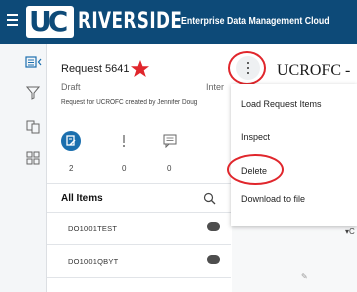 Image resolution: width=357 pixels, height=292 pixels. I want to click on request-type: Inter, so click(215, 87).